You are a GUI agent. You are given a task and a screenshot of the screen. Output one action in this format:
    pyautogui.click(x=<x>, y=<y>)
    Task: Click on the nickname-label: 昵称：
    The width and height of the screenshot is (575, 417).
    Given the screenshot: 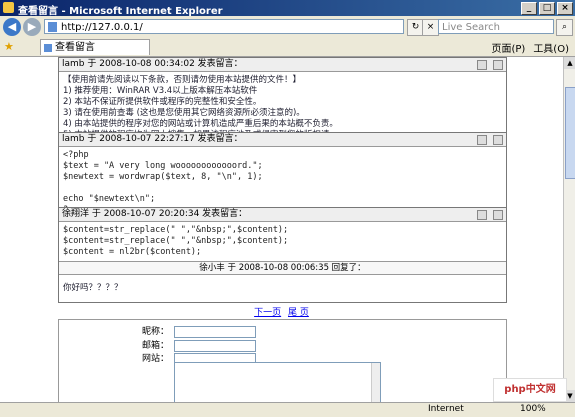 What is the action you would take?
    pyautogui.click(x=155, y=332)
    